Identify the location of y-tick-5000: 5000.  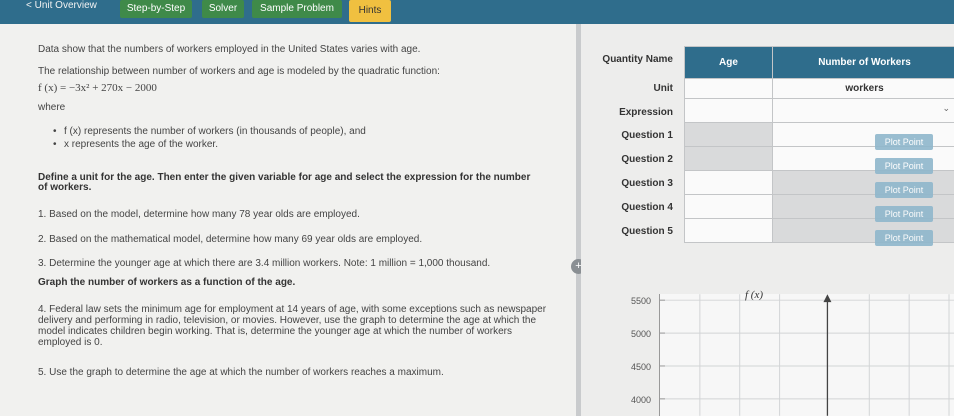
(640, 334).